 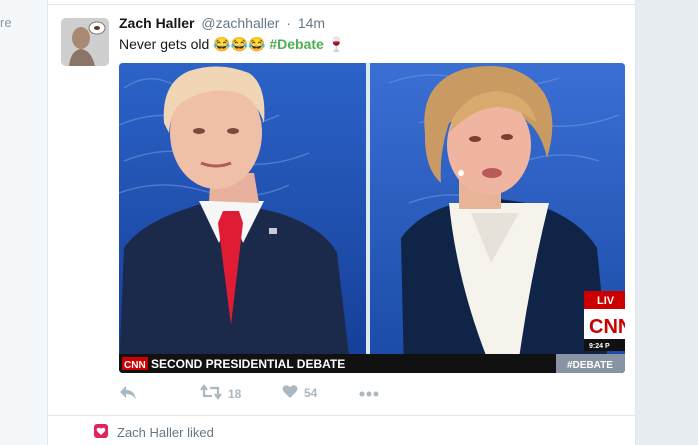 I want to click on tweet-body: Never gets old, so click(x=164, y=44).